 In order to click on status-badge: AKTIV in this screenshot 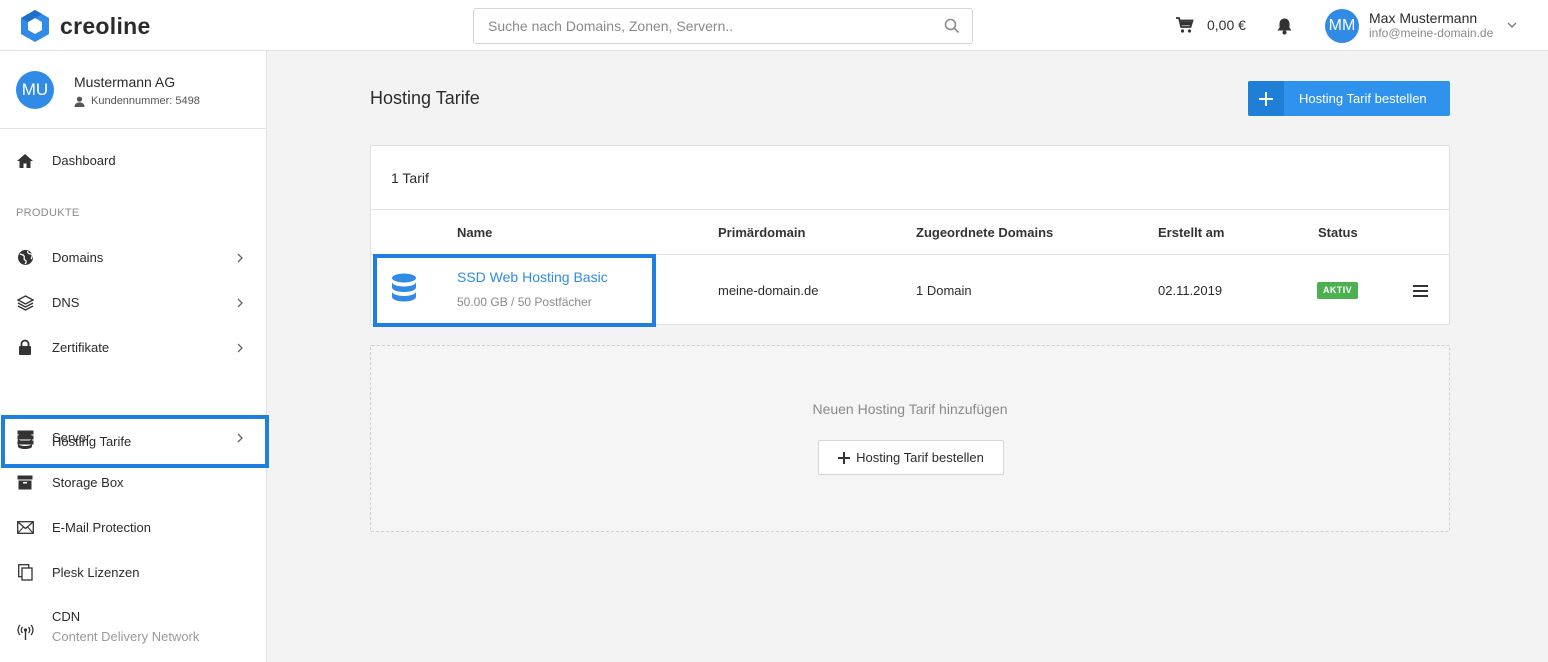, I will do `click(1337, 290)`.